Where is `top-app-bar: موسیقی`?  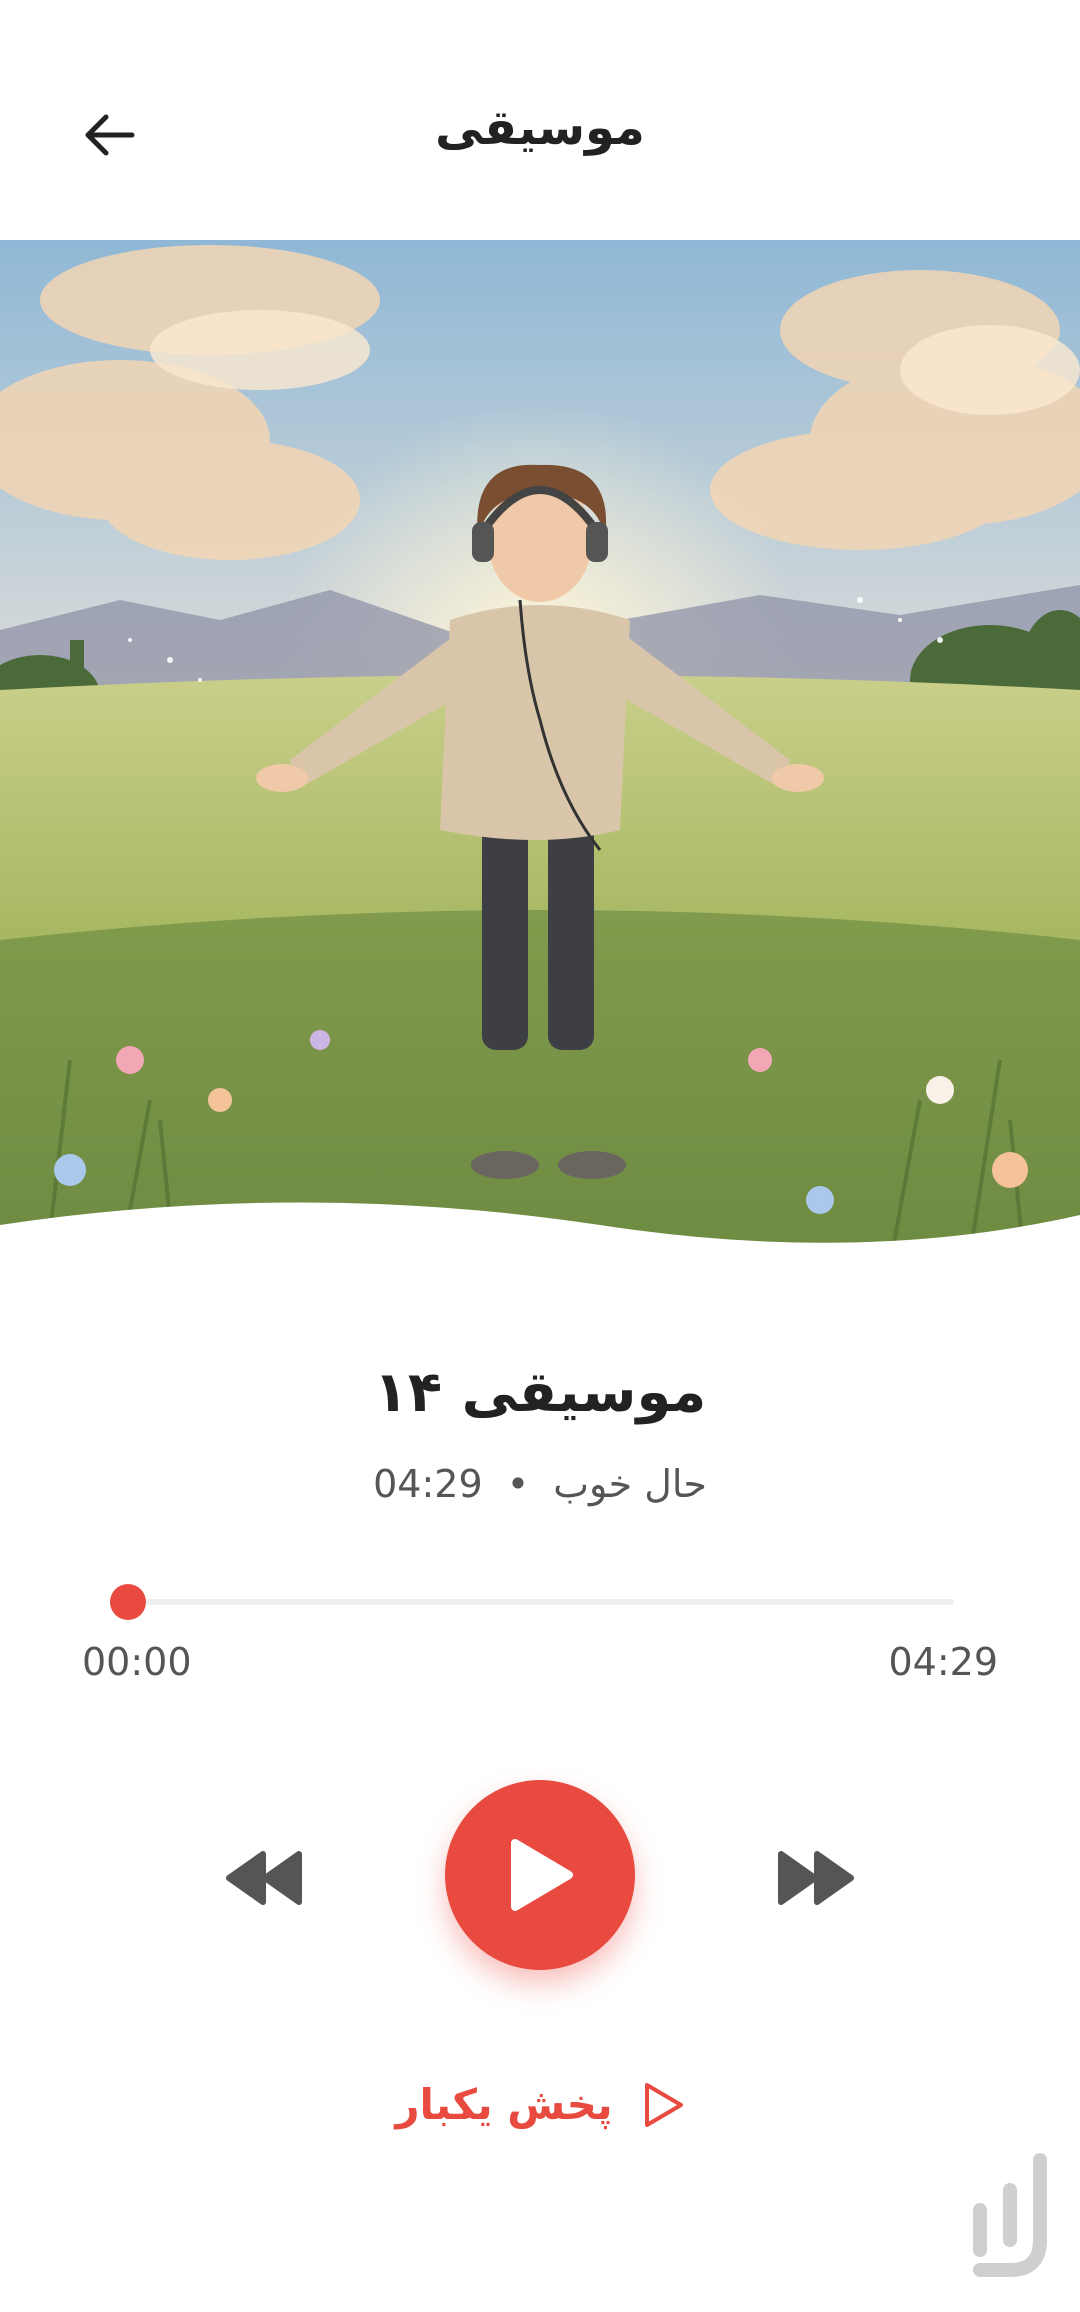 top-app-bar: موسیقی is located at coordinates (540, 120).